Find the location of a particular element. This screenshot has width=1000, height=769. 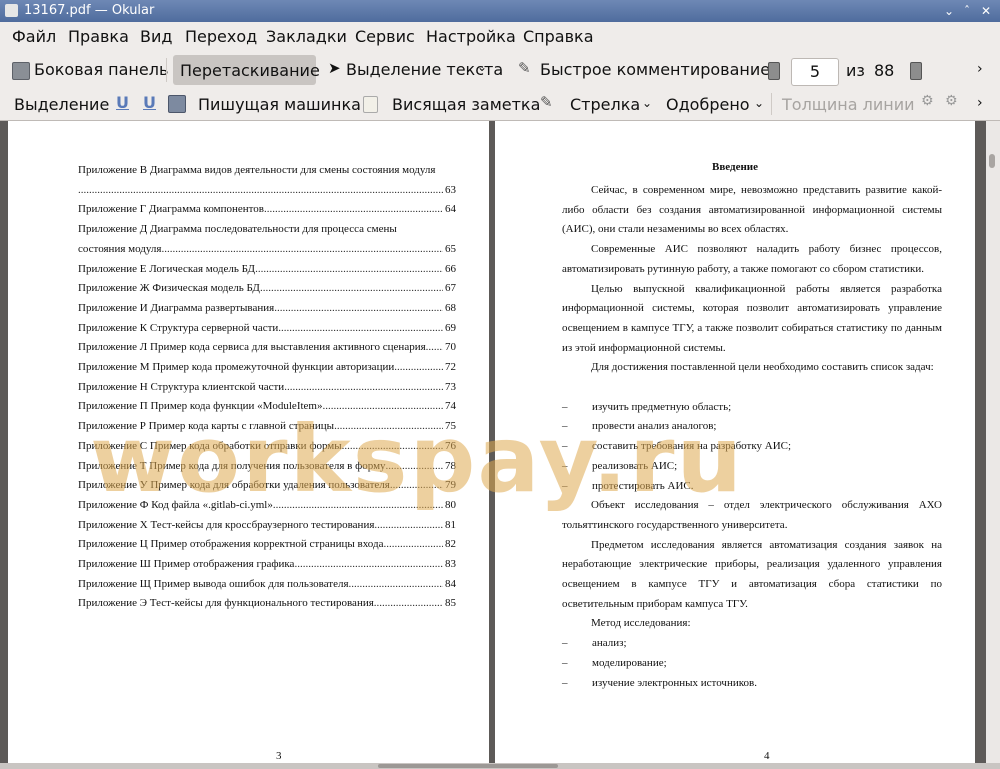

toolbar-overflow-icon: › is located at coordinates (980, 69).